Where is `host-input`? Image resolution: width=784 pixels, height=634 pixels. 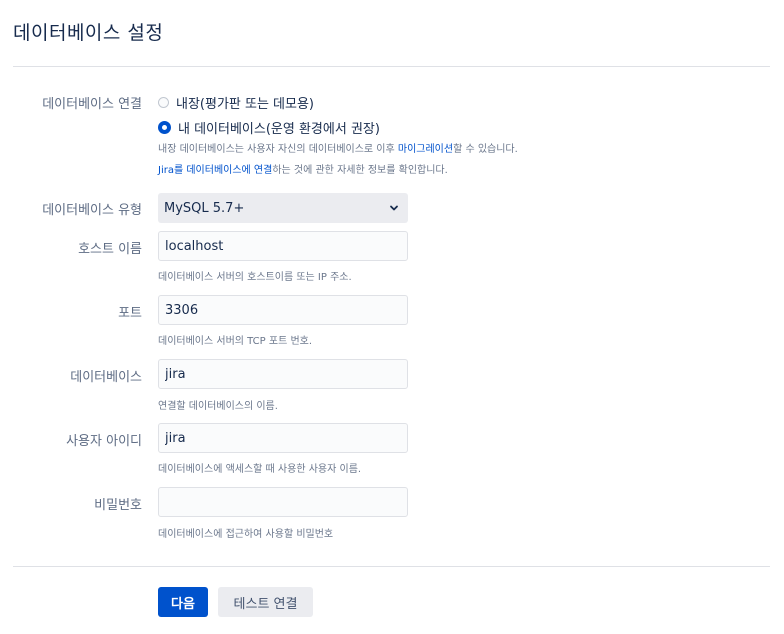
host-input is located at coordinates (283, 246).